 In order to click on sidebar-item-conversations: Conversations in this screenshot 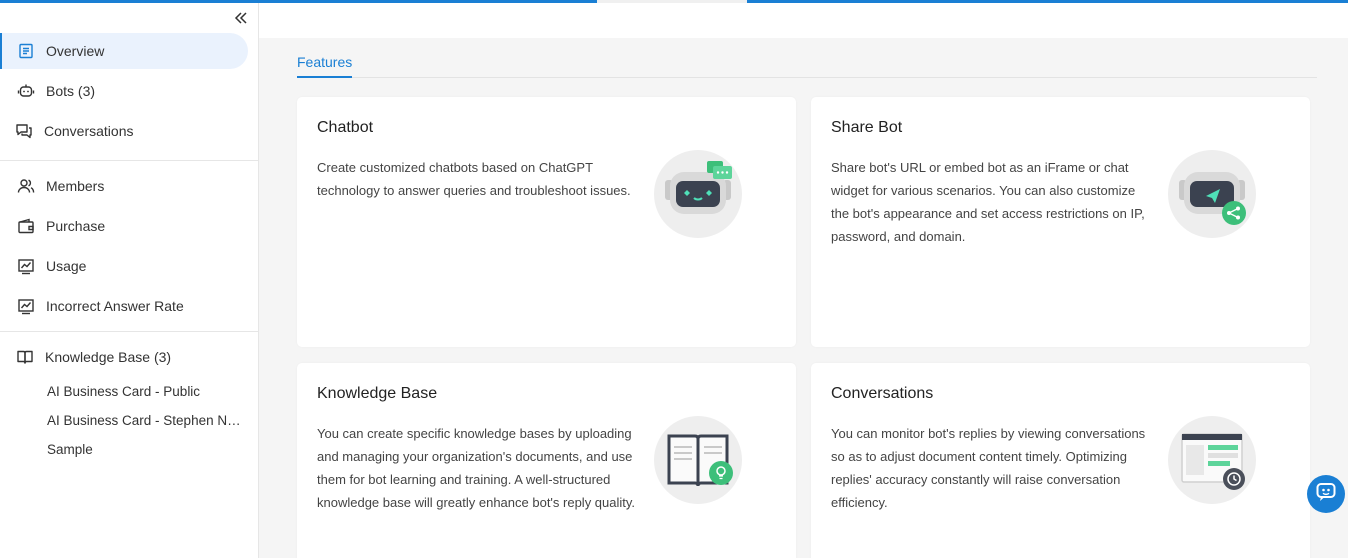, I will do `click(67, 131)`.